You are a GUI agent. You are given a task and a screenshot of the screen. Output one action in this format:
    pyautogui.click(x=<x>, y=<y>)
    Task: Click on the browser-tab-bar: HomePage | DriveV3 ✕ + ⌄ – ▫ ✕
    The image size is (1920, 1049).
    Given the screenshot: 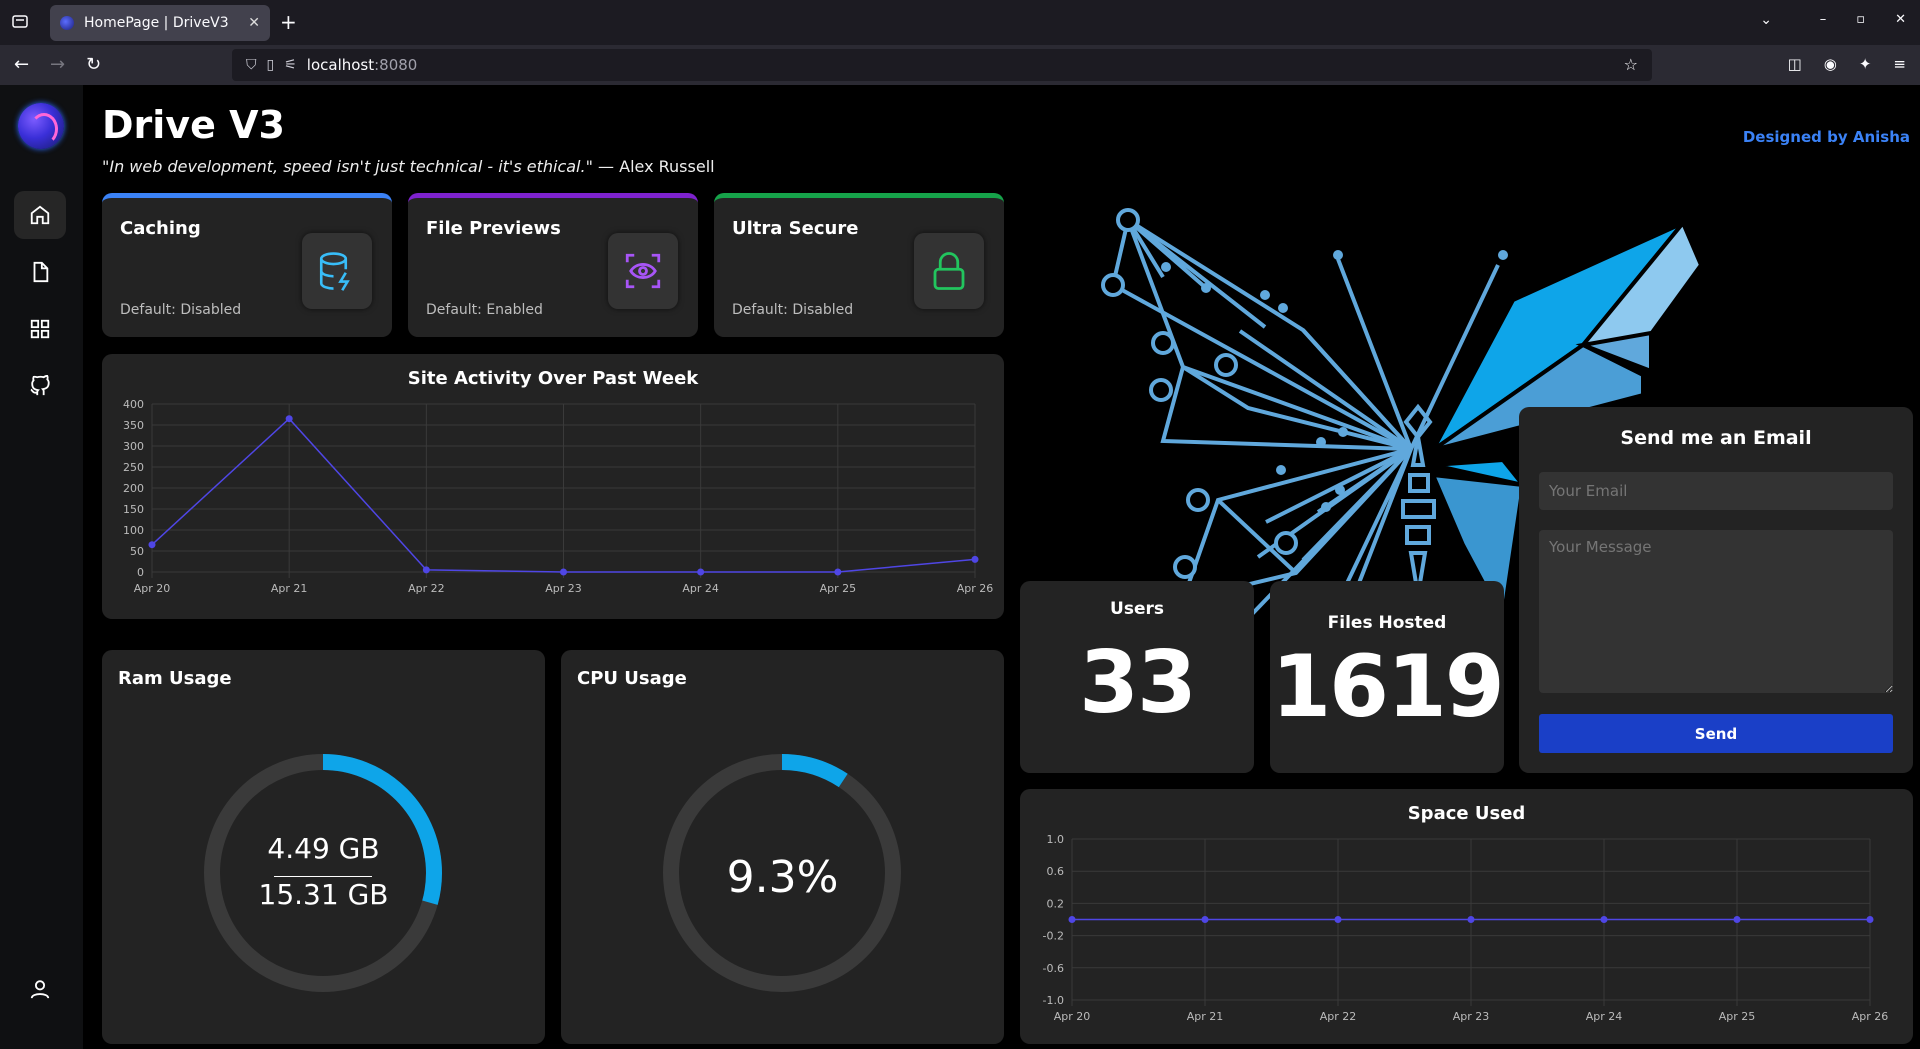 What is the action you would take?
    pyautogui.click(x=960, y=22)
    